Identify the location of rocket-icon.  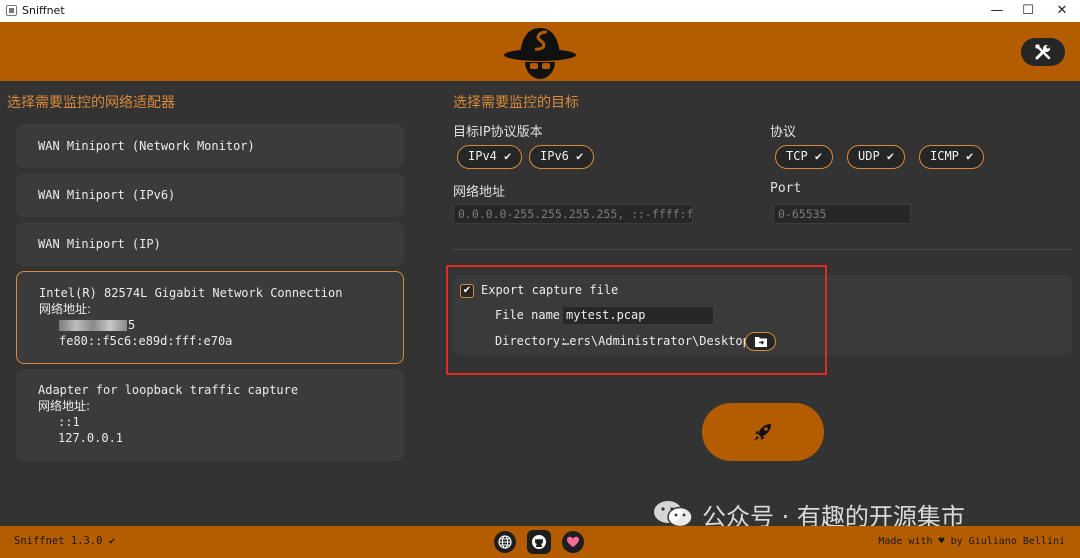
(762, 432).